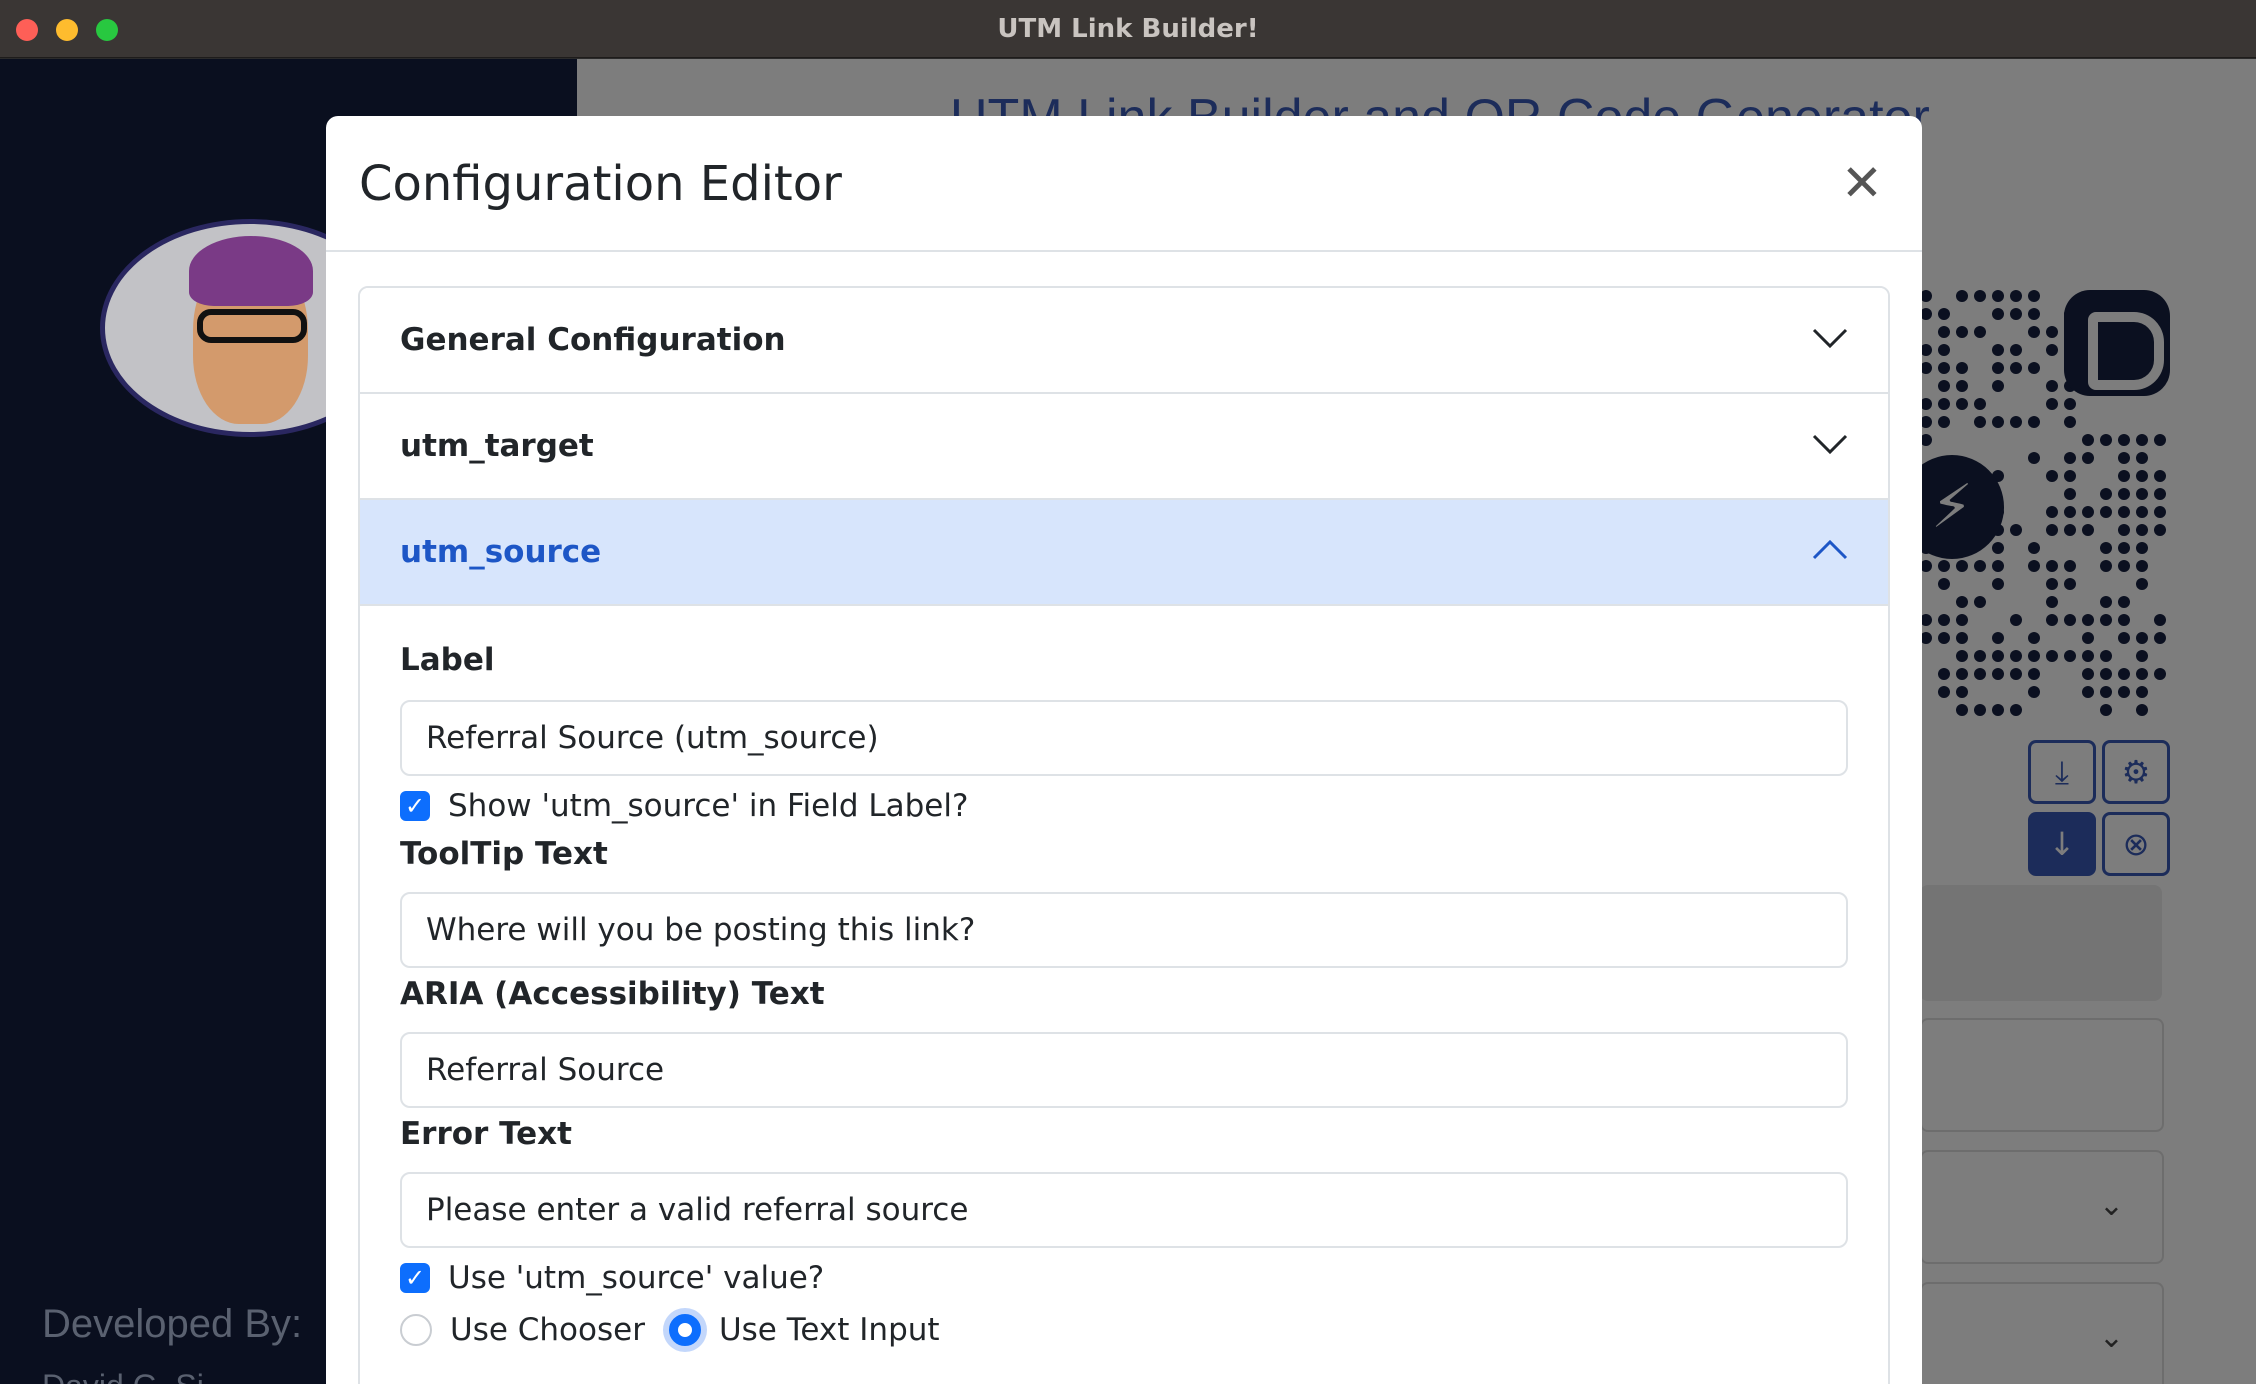  Describe the element at coordinates (415, 1278) in the screenshot. I see `use-value-checkbox: ✓` at that location.